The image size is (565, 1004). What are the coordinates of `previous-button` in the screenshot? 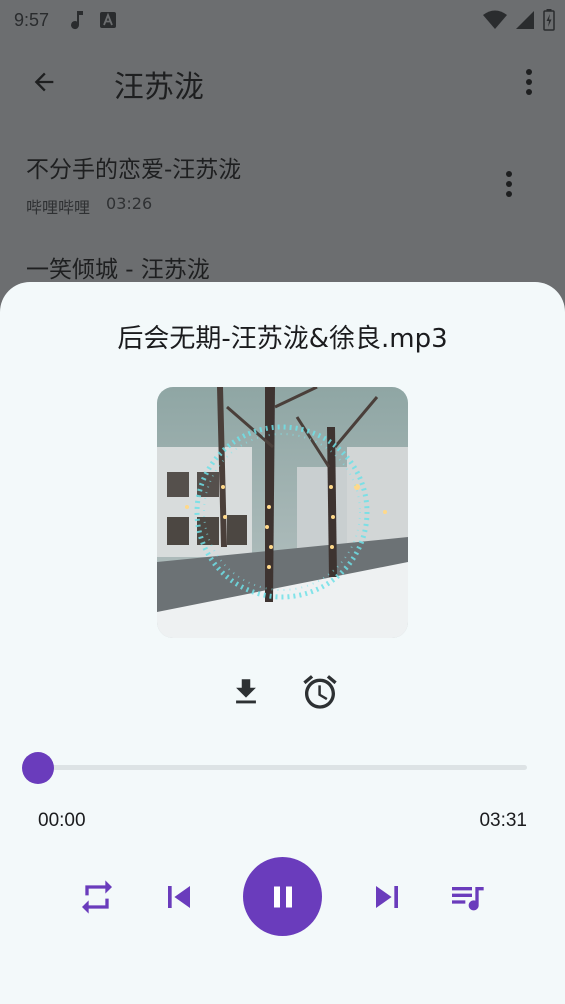 It's located at (179, 897).